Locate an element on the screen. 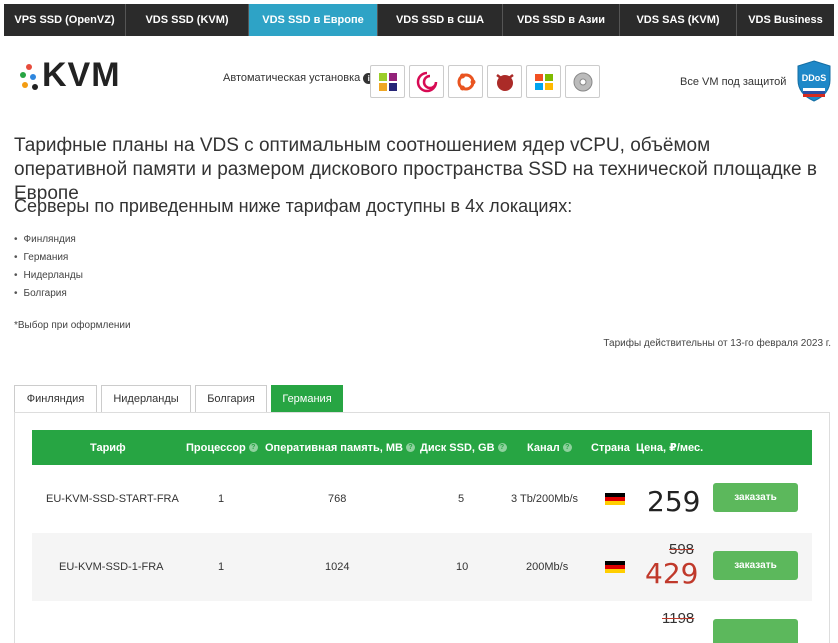 Image resolution: width=838 pixels, height=643 pixels. header-disk: Диск SSD, GB? is located at coordinates (463, 447).